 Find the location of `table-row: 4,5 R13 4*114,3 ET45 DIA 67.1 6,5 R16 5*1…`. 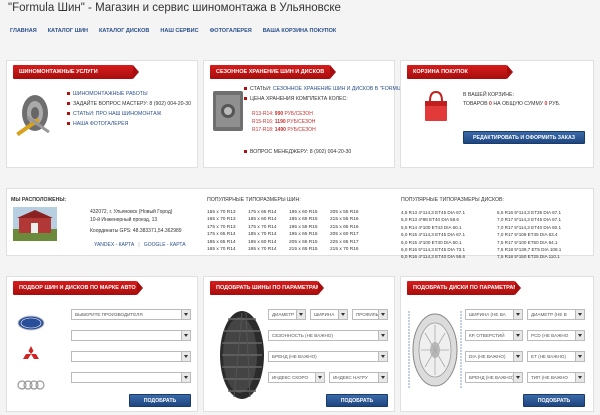

table-row: 4,5 R13 4*114,3 ET45 DIA 67.1 6,5 R16 5*1… is located at coordinates (481, 212).